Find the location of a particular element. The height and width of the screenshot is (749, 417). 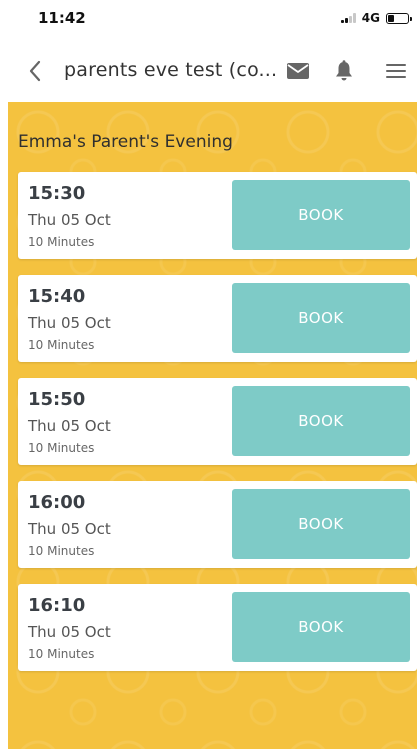

signal-icon is located at coordinates (348, 18).